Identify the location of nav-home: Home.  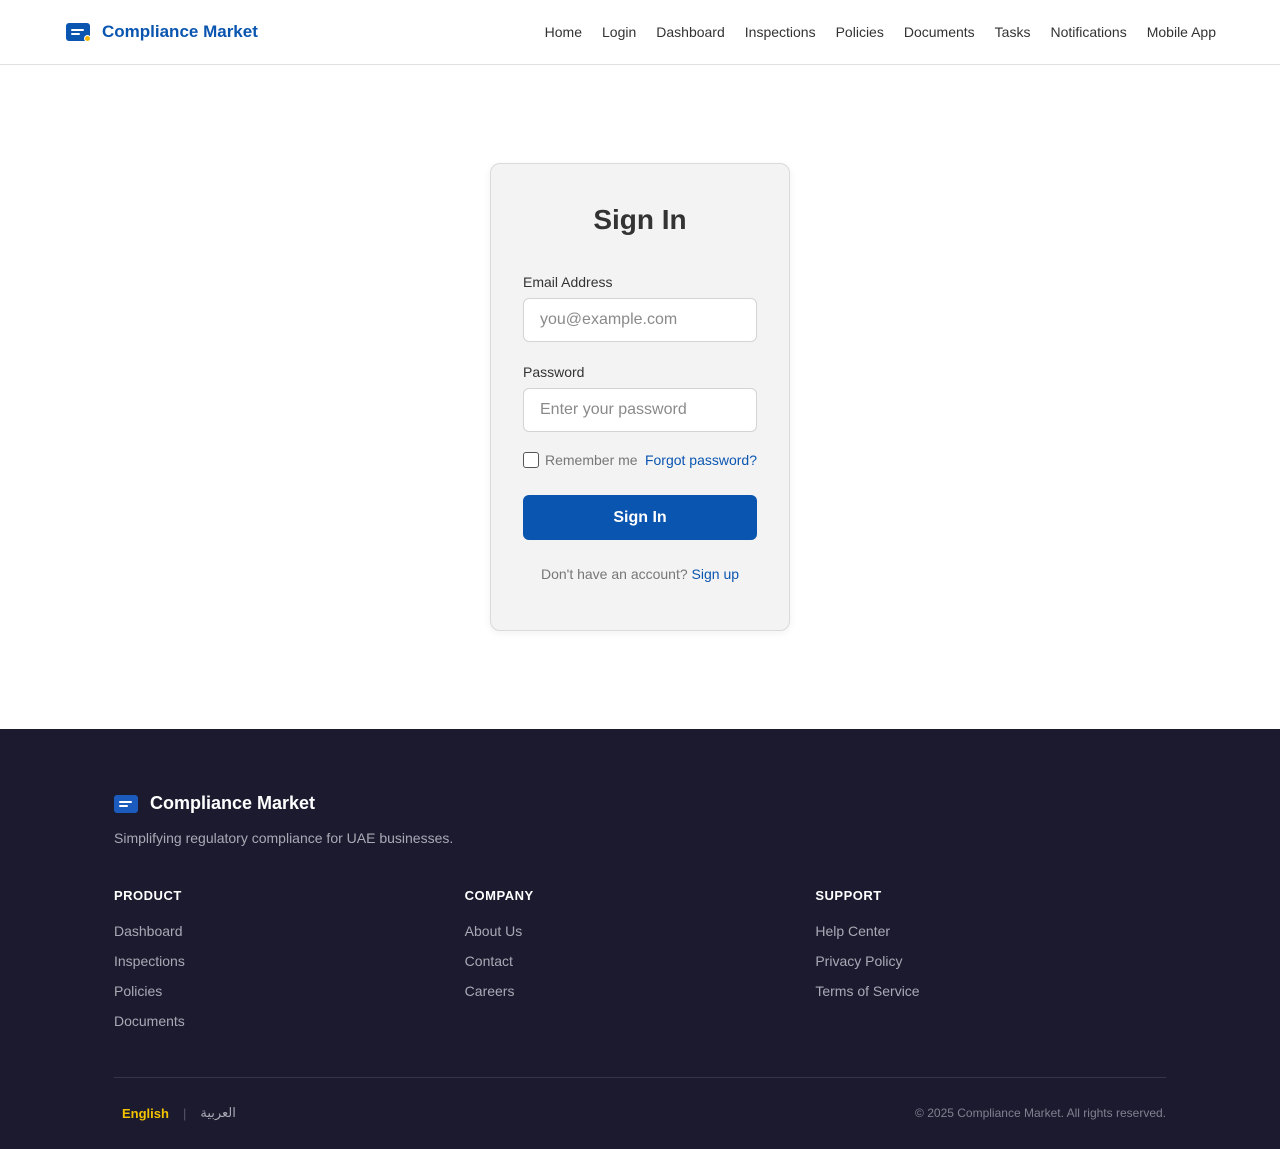
(563, 32).